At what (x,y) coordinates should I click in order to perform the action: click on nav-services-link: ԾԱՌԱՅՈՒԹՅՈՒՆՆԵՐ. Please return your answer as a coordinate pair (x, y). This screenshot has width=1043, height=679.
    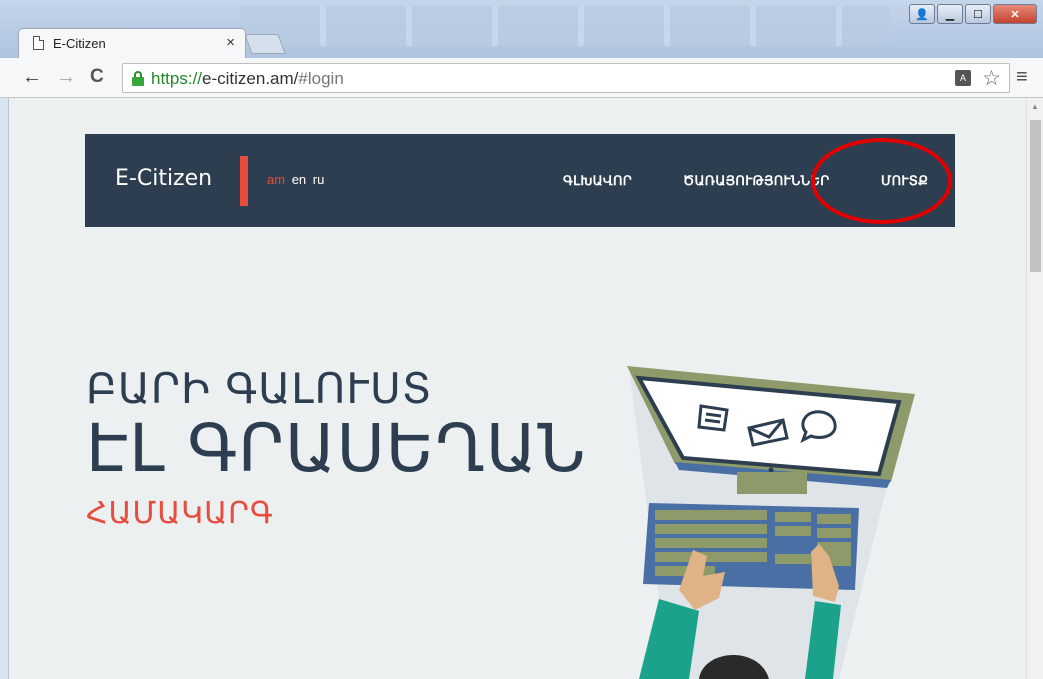
    Looking at the image, I should click on (756, 181).